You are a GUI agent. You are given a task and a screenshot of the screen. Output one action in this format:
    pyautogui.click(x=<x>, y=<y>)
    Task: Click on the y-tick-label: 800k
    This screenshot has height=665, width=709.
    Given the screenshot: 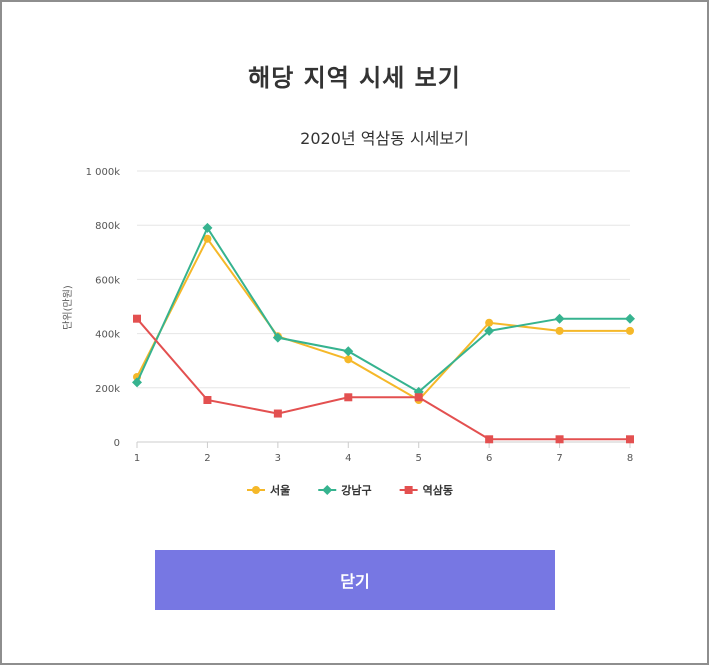 What is the action you would take?
    pyautogui.click(x=107, y=226)
    